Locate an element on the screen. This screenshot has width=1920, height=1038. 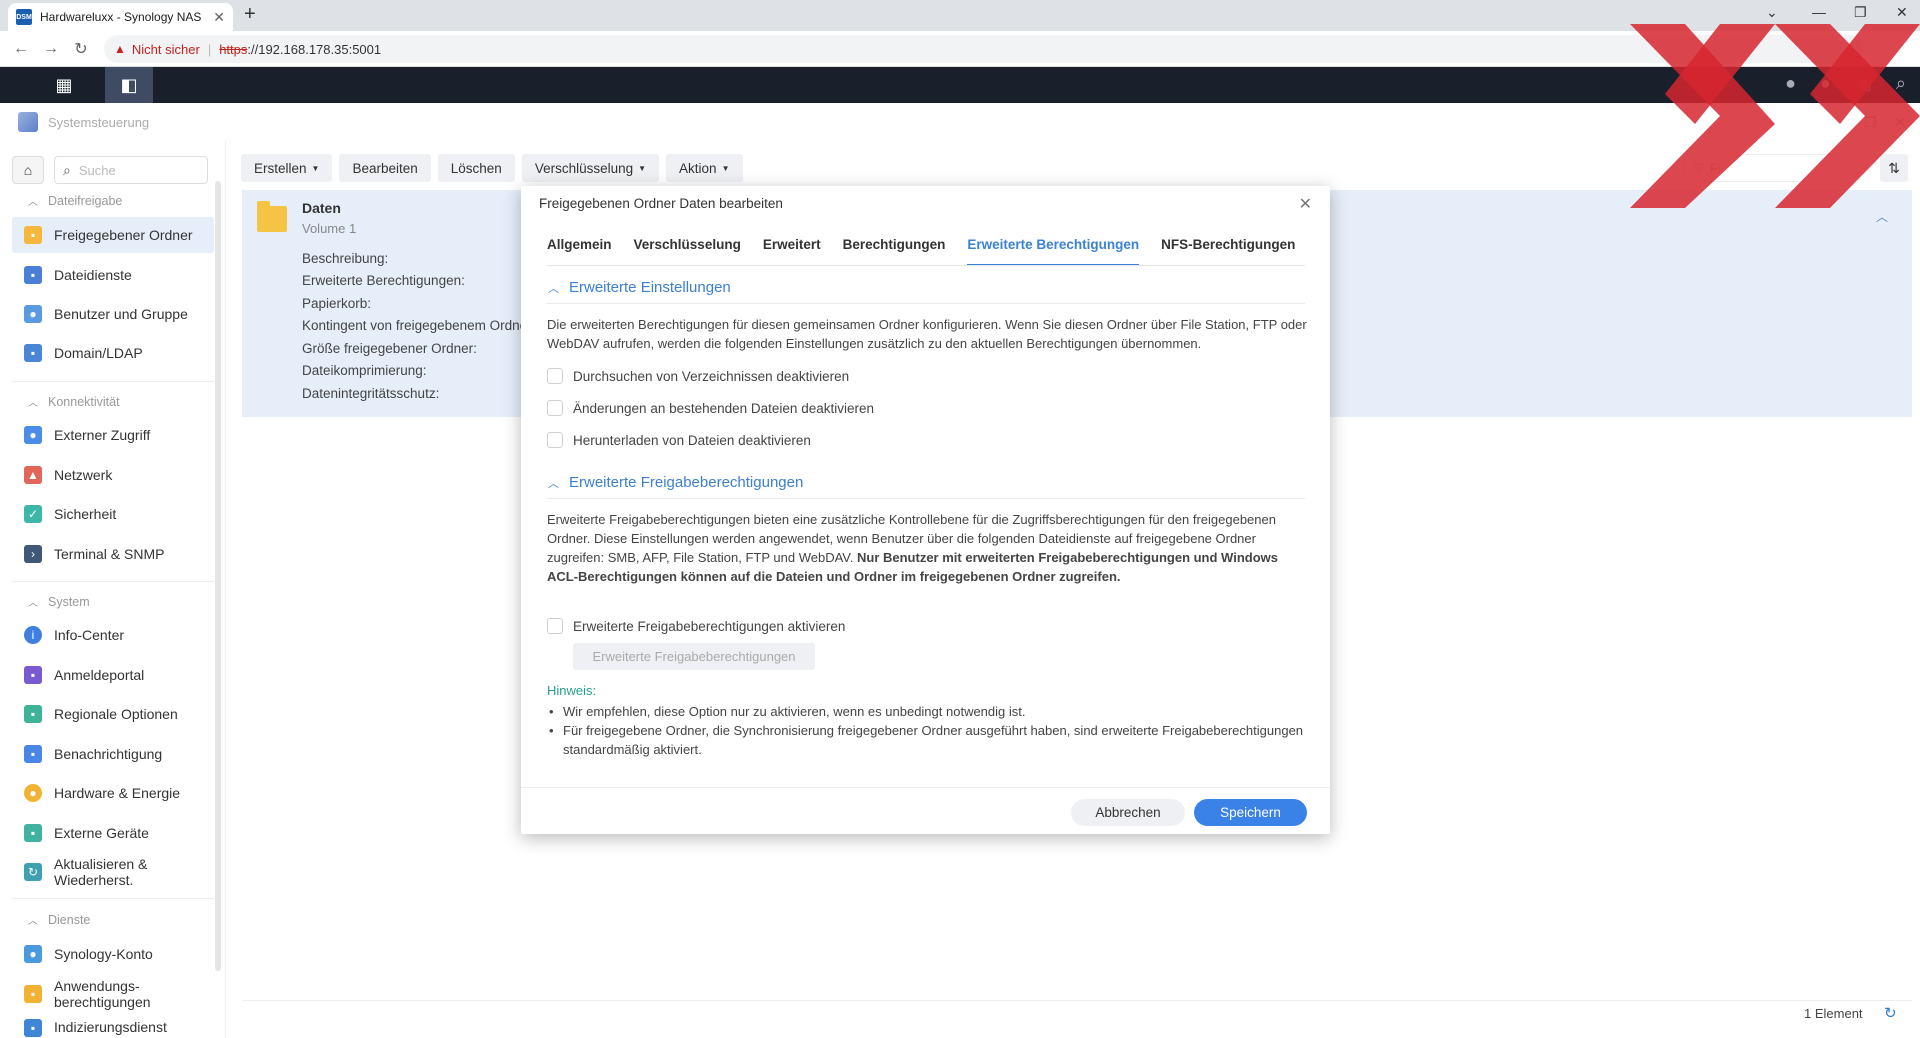
sidebar-item-shared-folder: ▪ Freigegebener Ordner is located at coordinates (113, 235).